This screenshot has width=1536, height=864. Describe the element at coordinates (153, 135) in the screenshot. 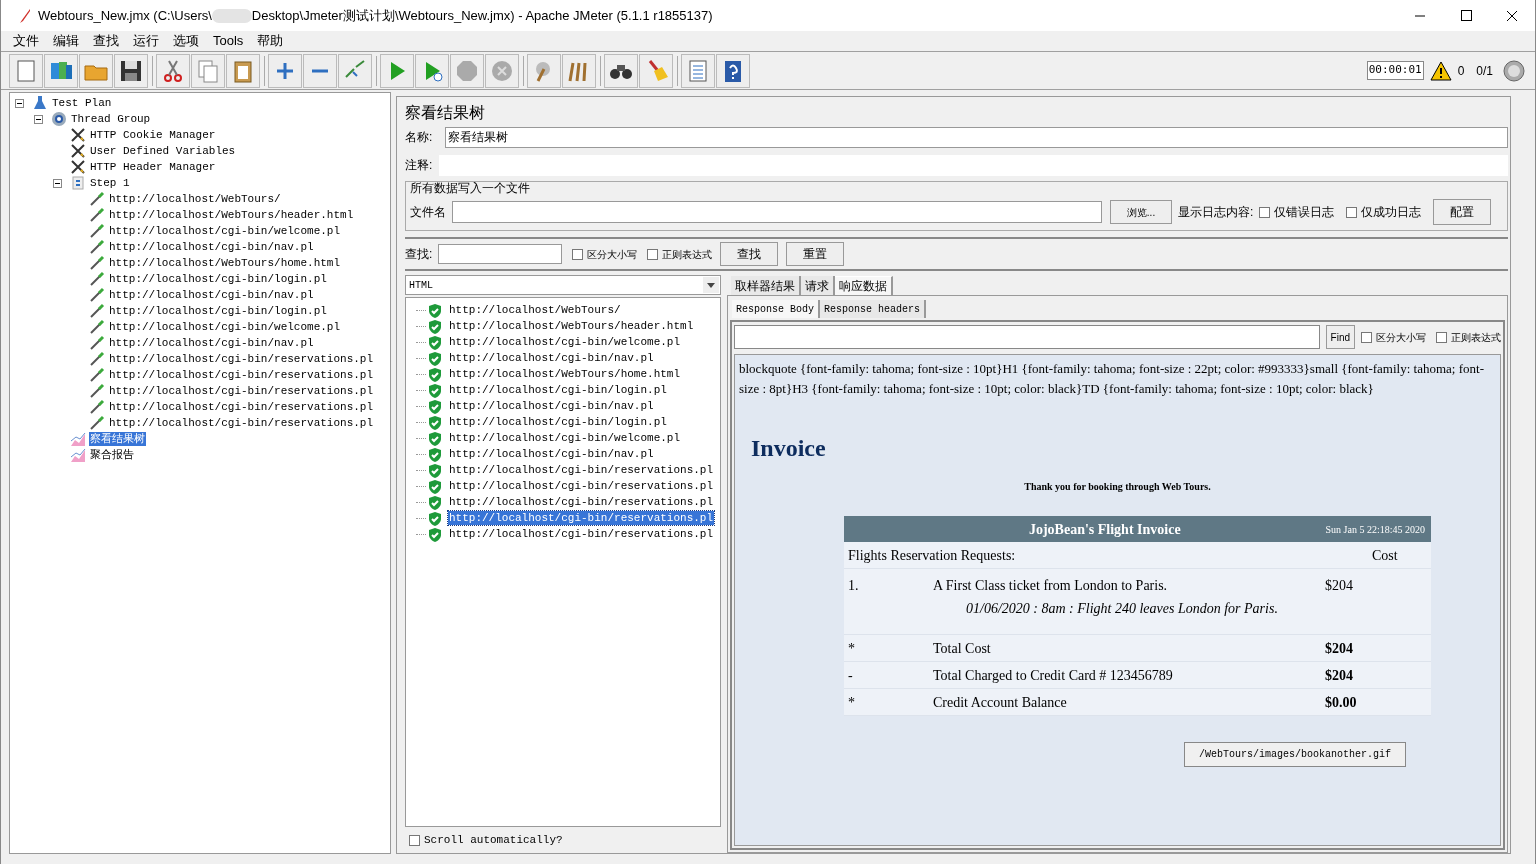

I see `tree-item: HTTP Cookie Manager` at that location.